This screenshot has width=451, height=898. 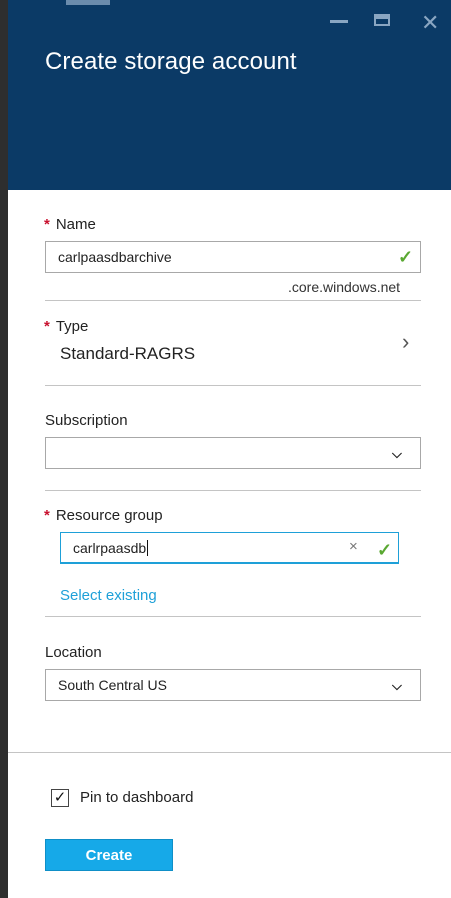 I want to click on name-input: carlpaasdbarchive, so click(x=233, y=257).